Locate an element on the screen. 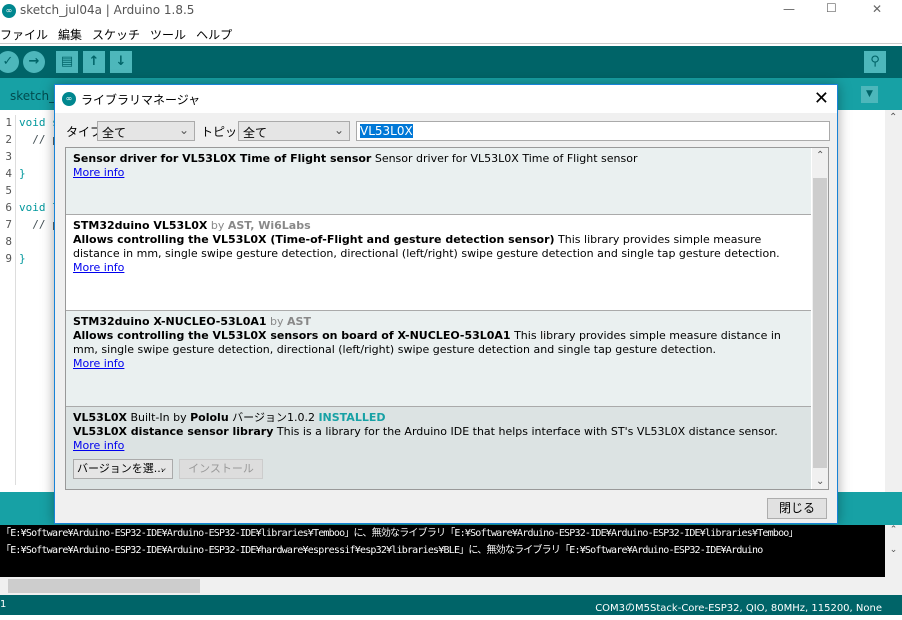 The width and height of the screenshot is (902, 620). search-input: VL53L0X is located at coordinates (593, 131).